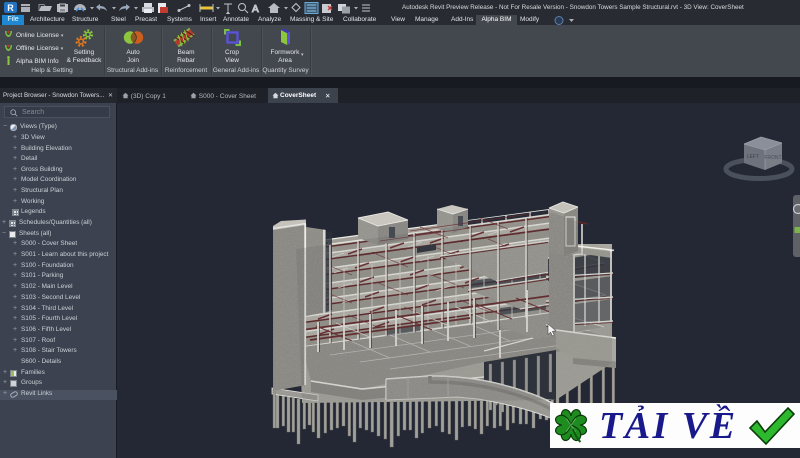  What do you see at coordinates (255, 9) in the screenshot?
I see `svg-text: A` at bounding box center [255, 9].